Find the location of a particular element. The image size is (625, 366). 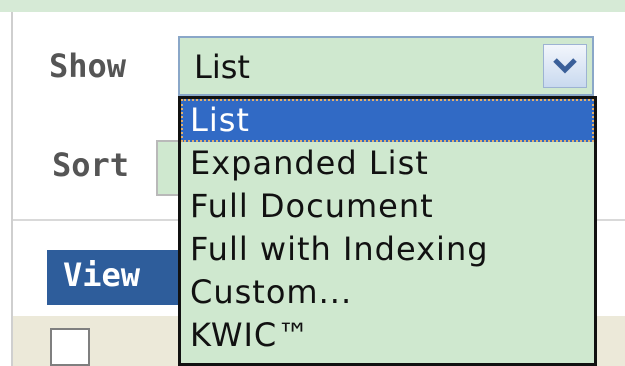

row-checkbox is located at coordinates (70, 347).